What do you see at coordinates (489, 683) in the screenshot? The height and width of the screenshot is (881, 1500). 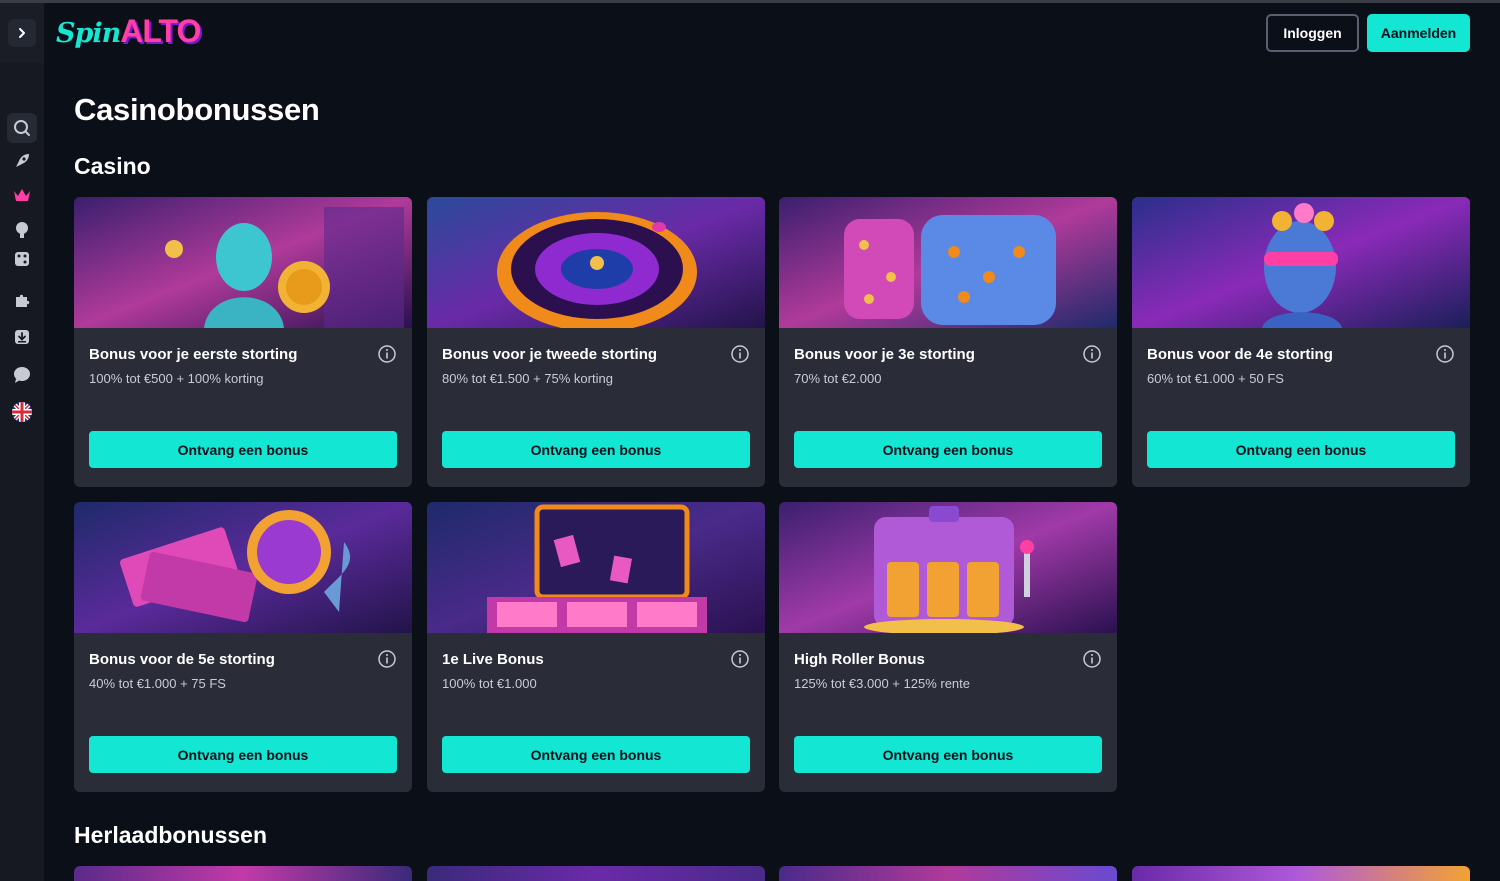 I see `bonus-subtitle: 100% tot €1.000` at bounding box center [489, 683].